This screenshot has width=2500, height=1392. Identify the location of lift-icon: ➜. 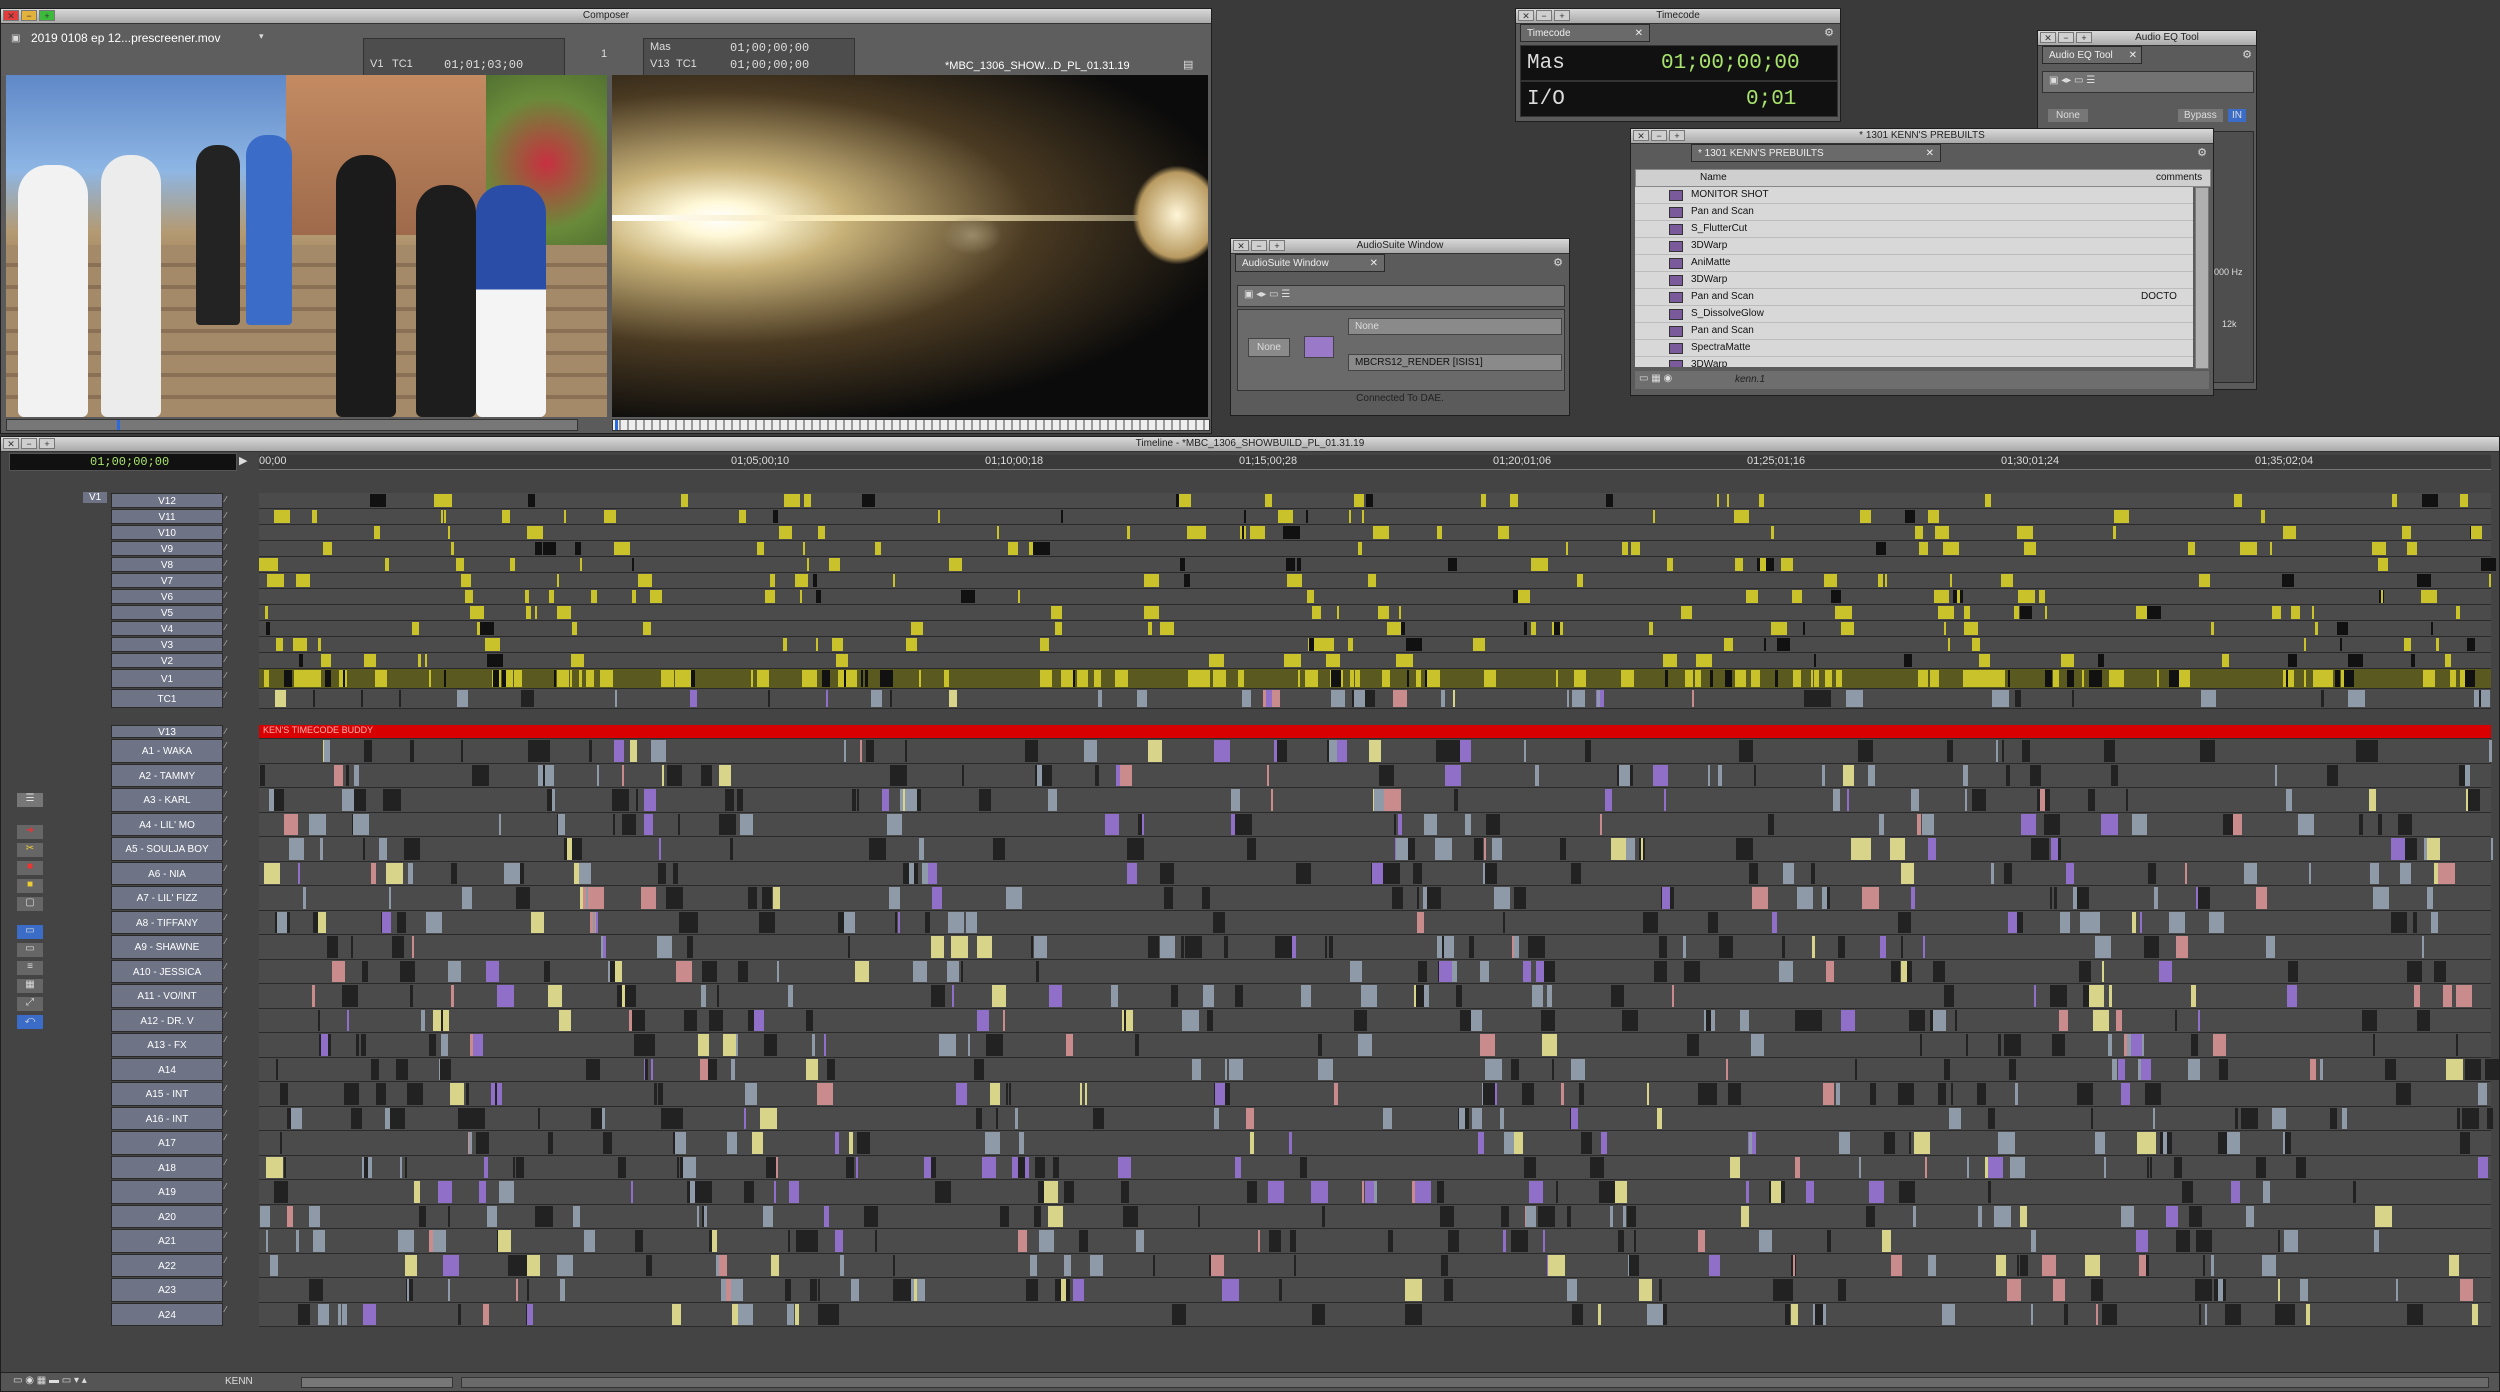
(30, 832).